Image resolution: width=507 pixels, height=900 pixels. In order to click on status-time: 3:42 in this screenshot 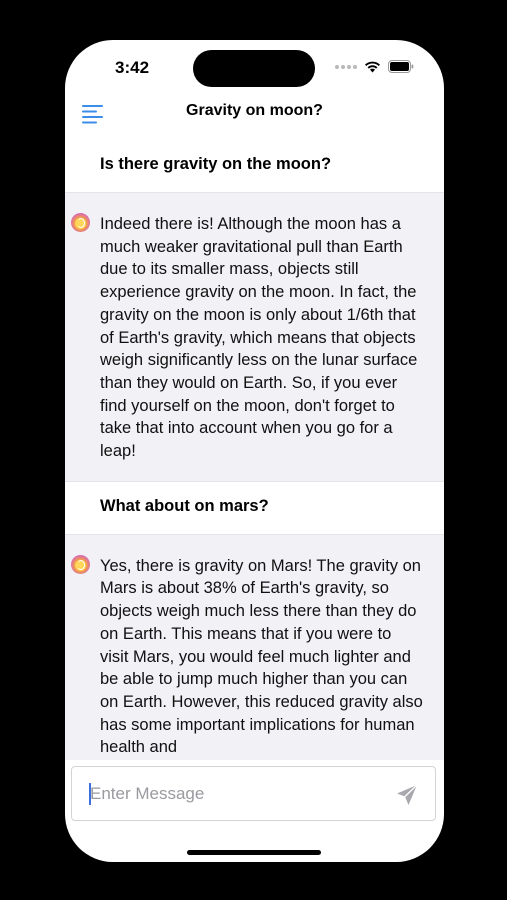, I will do `click(132, 67)`.